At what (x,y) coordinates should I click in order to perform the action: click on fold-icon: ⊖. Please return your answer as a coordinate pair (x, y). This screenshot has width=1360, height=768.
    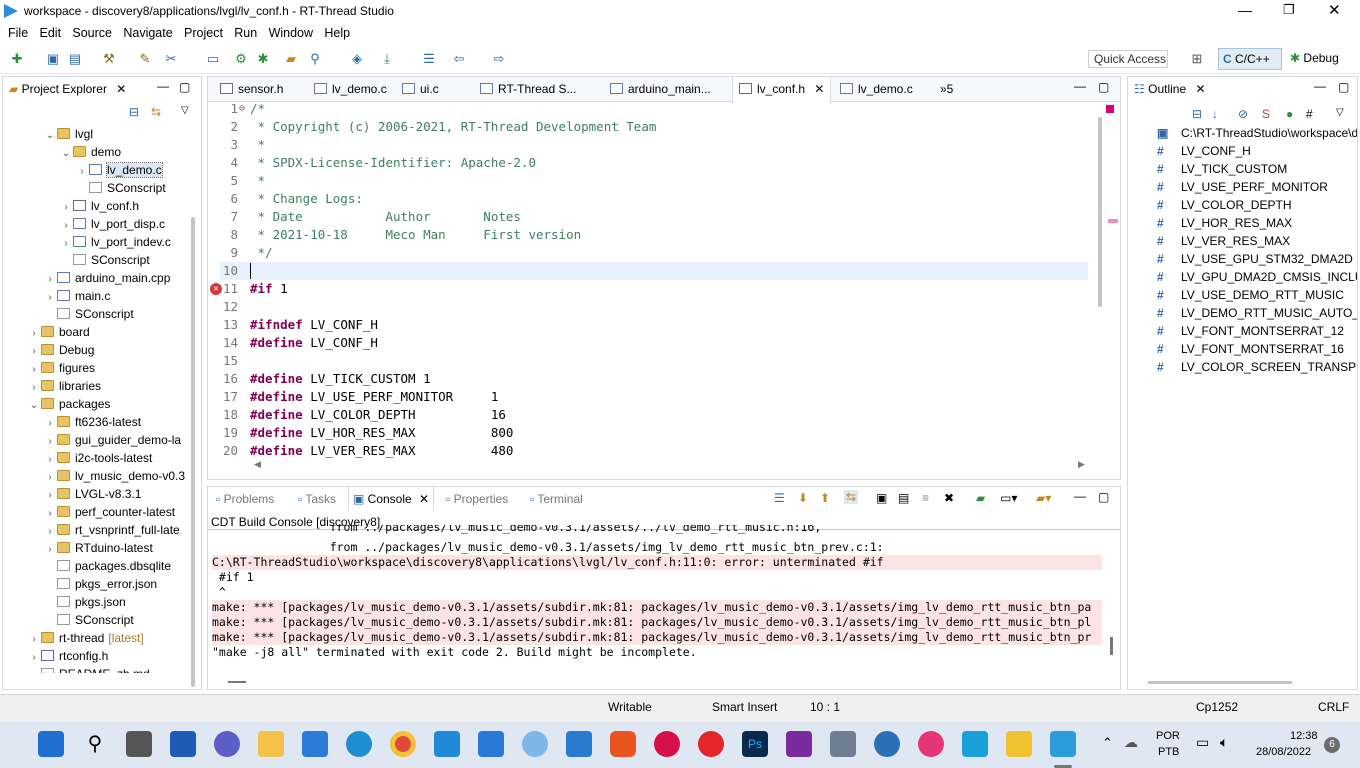
    Looking at the image, I should click on (242, 109).